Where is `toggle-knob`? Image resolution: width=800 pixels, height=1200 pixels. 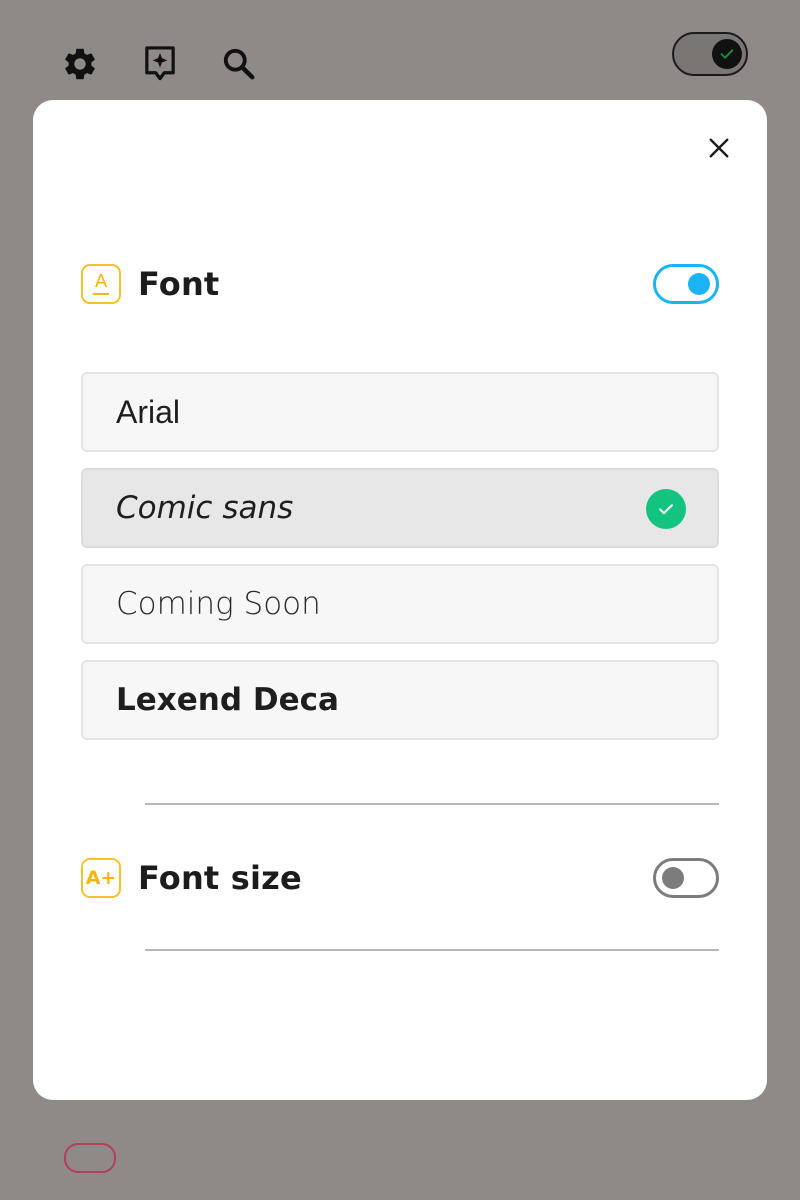
toggle-knob is located at coordinates (727, 54).